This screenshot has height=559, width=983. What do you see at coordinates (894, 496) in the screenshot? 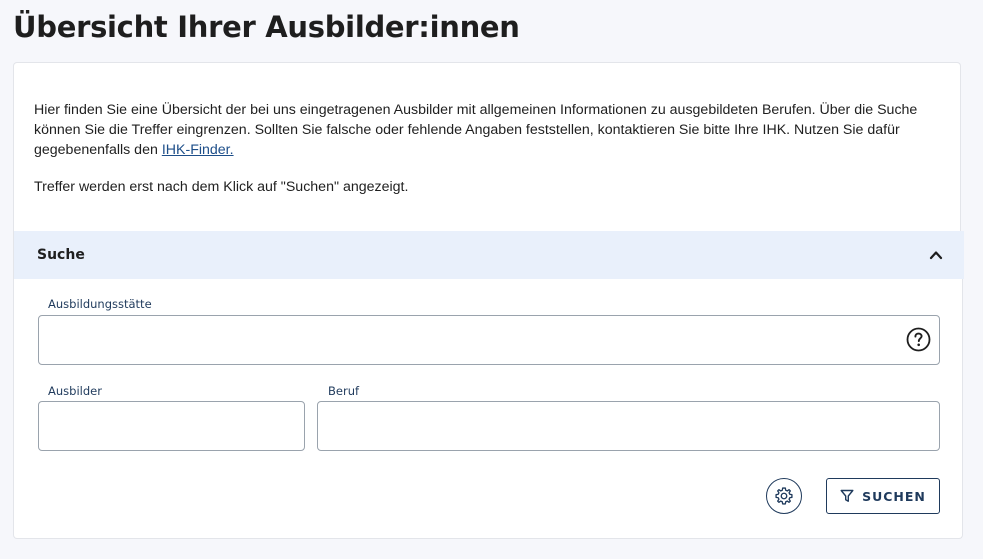
I see `search-button-label: SUCHEN` at bounding box center [894, 496].